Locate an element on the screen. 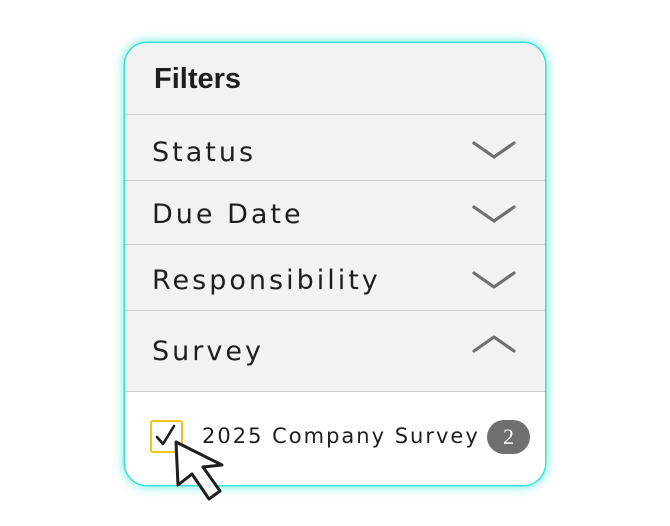 The image size is (670, 526). filter-section-label: Due Date is located at coordinates (228, 214).